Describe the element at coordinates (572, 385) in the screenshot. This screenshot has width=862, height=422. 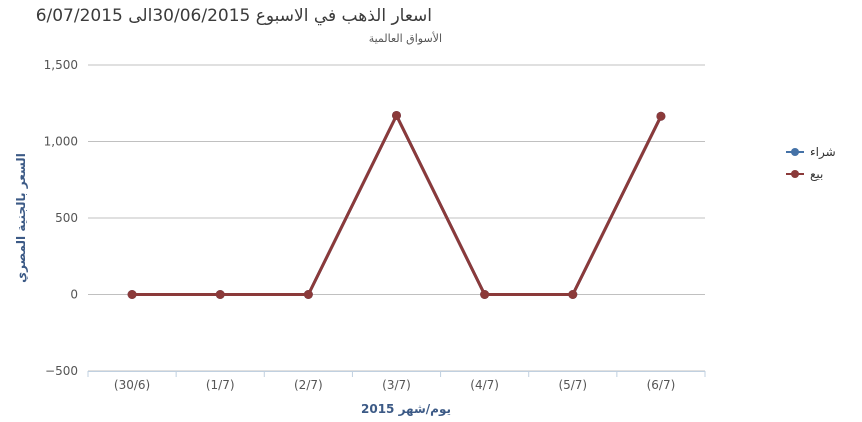
I see `x-tick-label: (5/7)` at that location.